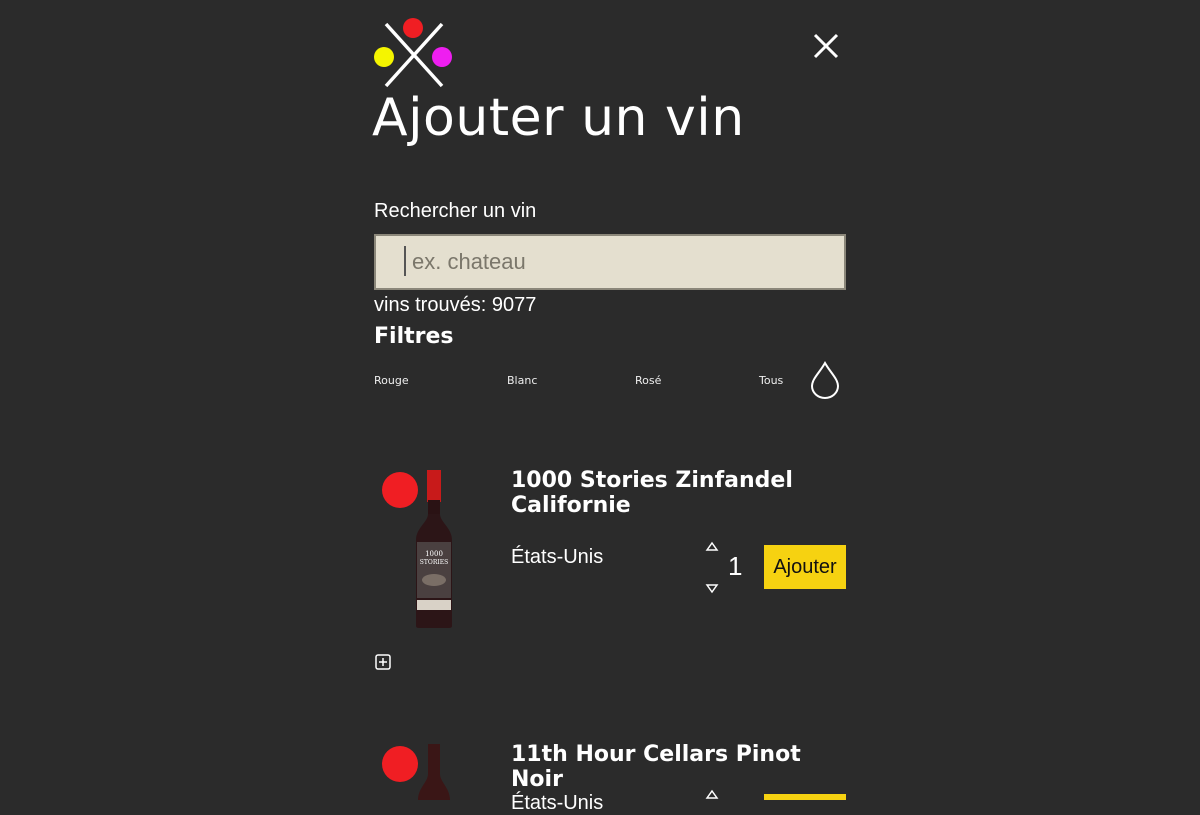  I want to click on wine-bottle-image: 1000 STORIES, so click(434, 549).